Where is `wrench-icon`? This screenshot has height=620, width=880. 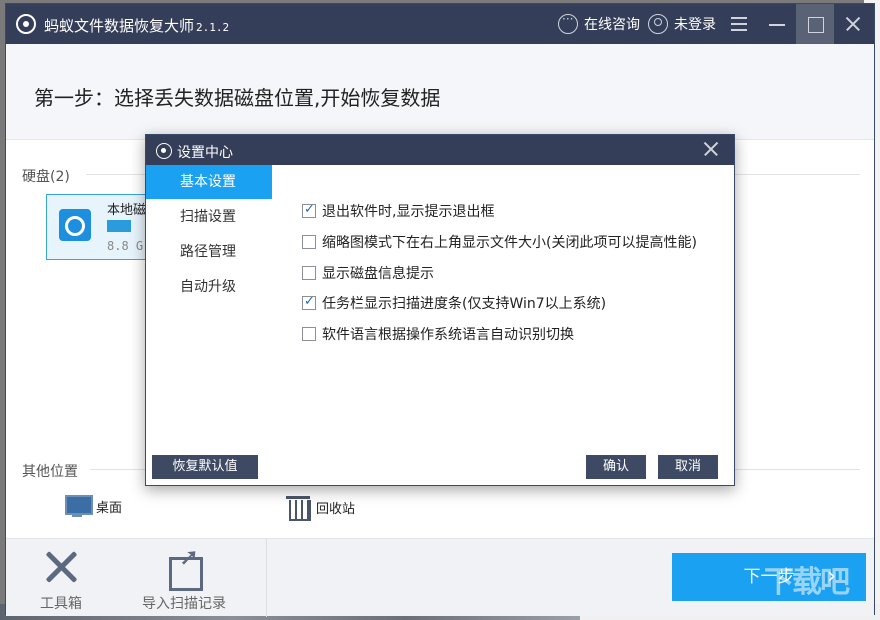 wrench-icon is located at coordinates (61, 567).